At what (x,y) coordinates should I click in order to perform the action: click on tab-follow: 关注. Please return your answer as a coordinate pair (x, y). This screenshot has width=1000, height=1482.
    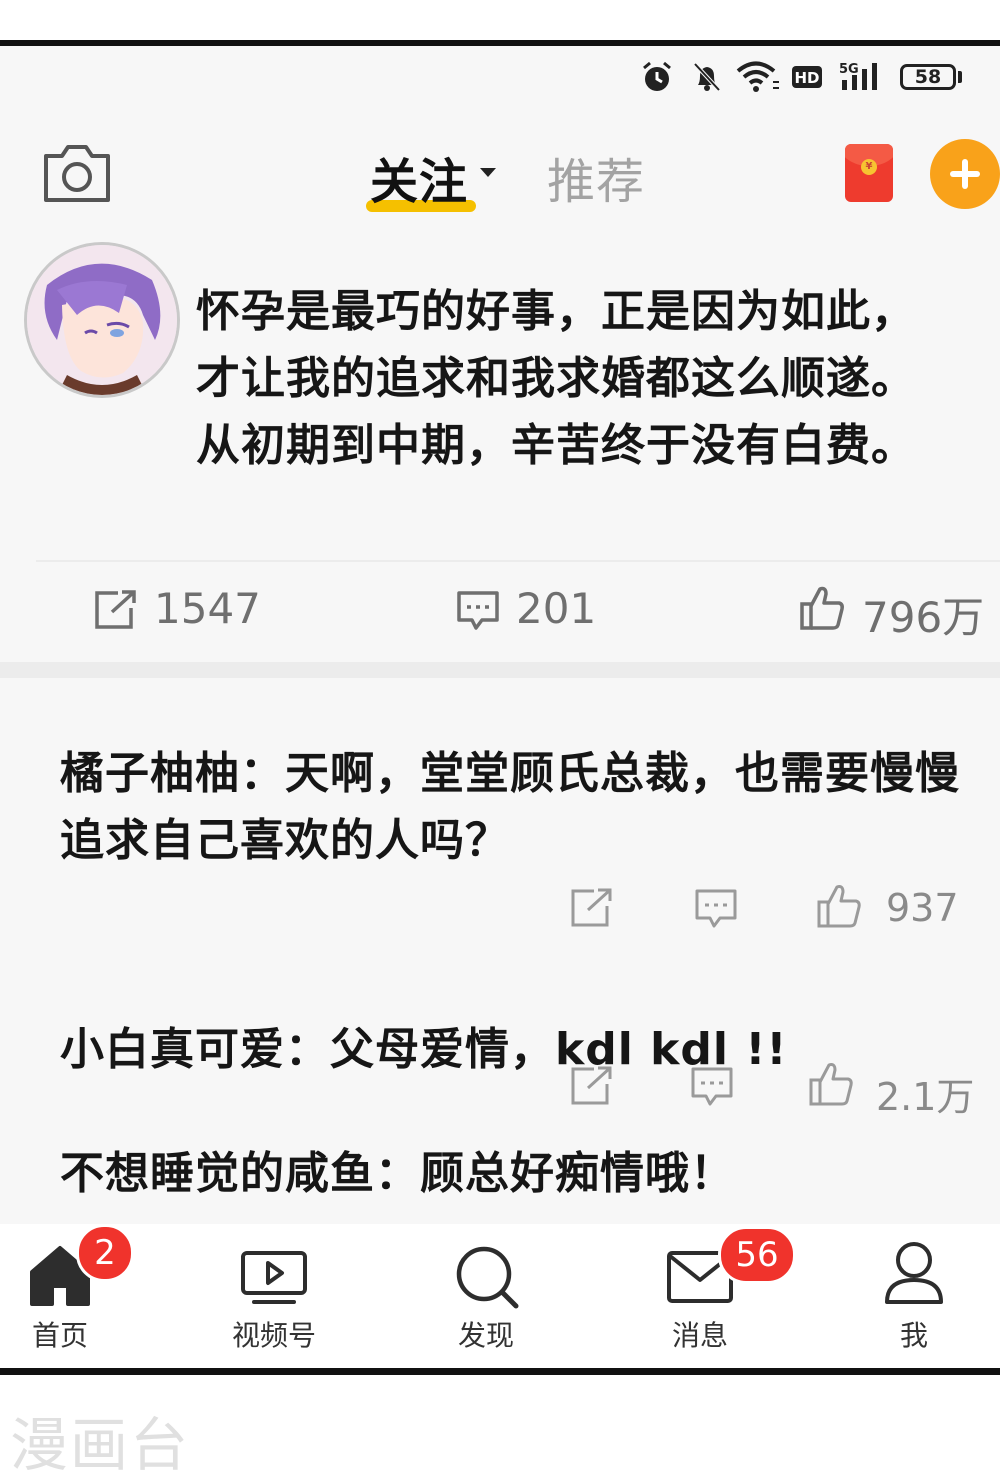
    Looking at the image, I should click on (419, 177).